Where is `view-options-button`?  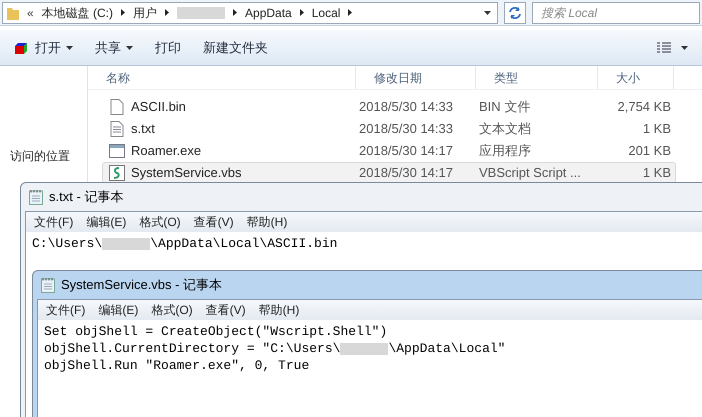
view-options-button is located at coordinates (672, 48).